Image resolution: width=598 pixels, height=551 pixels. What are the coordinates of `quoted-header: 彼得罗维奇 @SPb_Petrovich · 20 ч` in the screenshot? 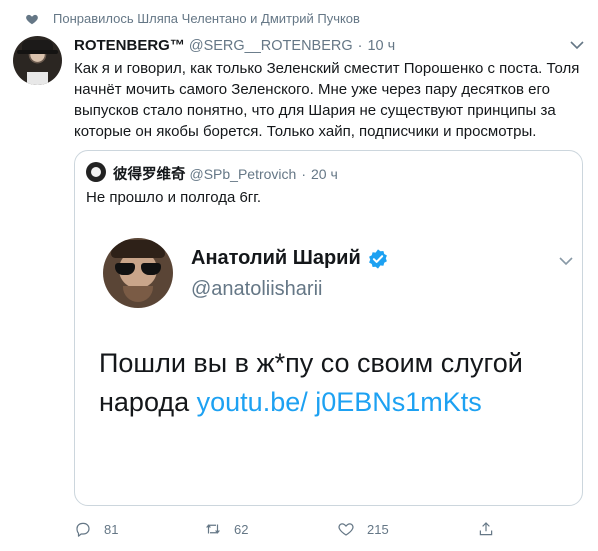 It's located at (225, 173).